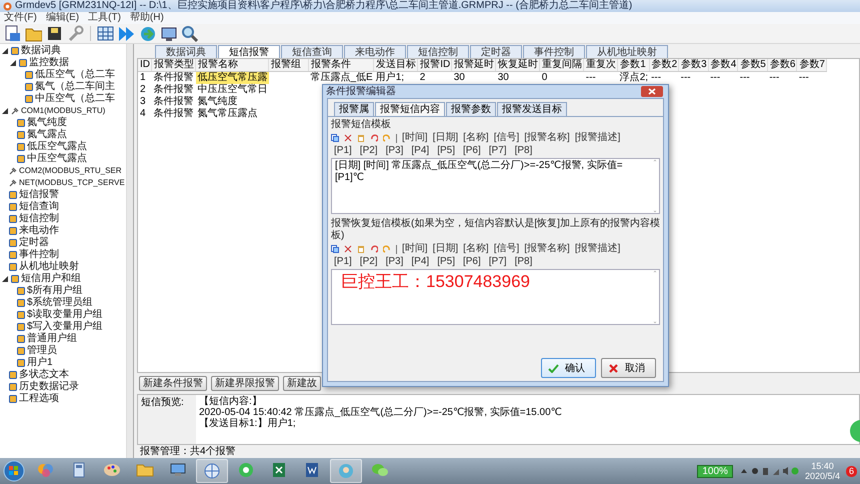  Describe the element at coordinates (246, 470) in the screenshot. I see `browser-icon` at that location.